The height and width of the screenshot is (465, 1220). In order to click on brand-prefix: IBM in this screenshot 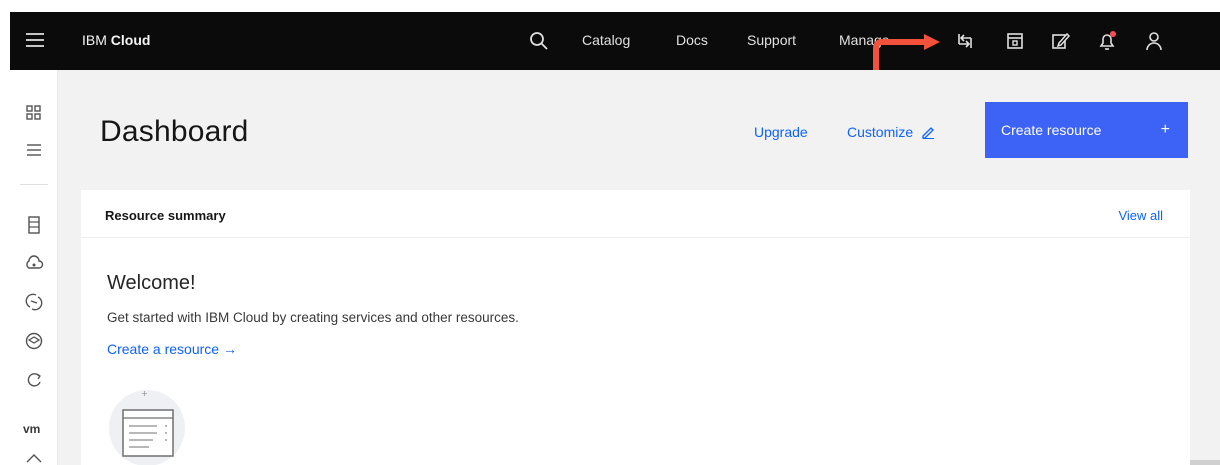, I will do `click(94, 40)`.